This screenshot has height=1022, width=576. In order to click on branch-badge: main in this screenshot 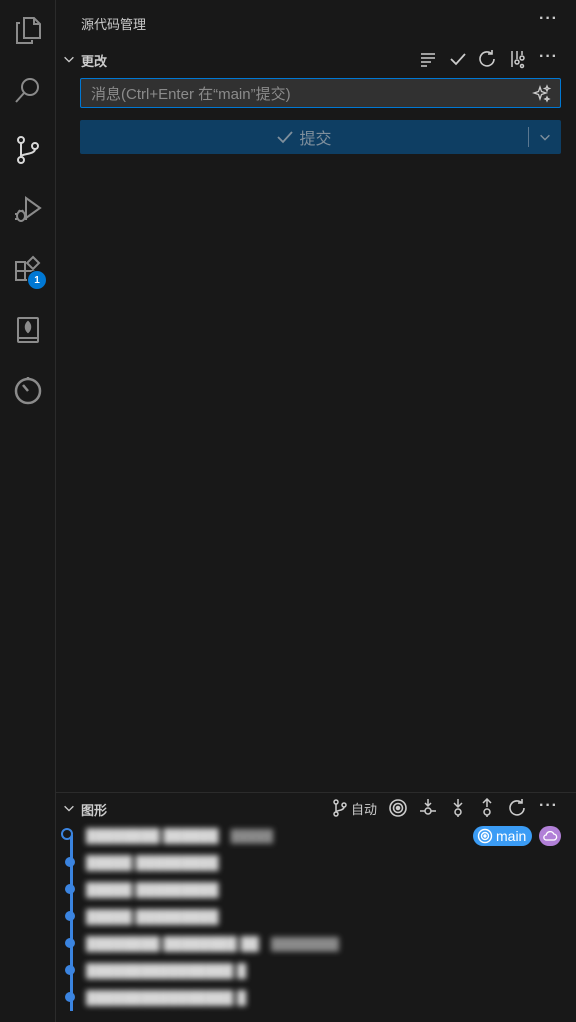, I will do `click(503, 836)`.